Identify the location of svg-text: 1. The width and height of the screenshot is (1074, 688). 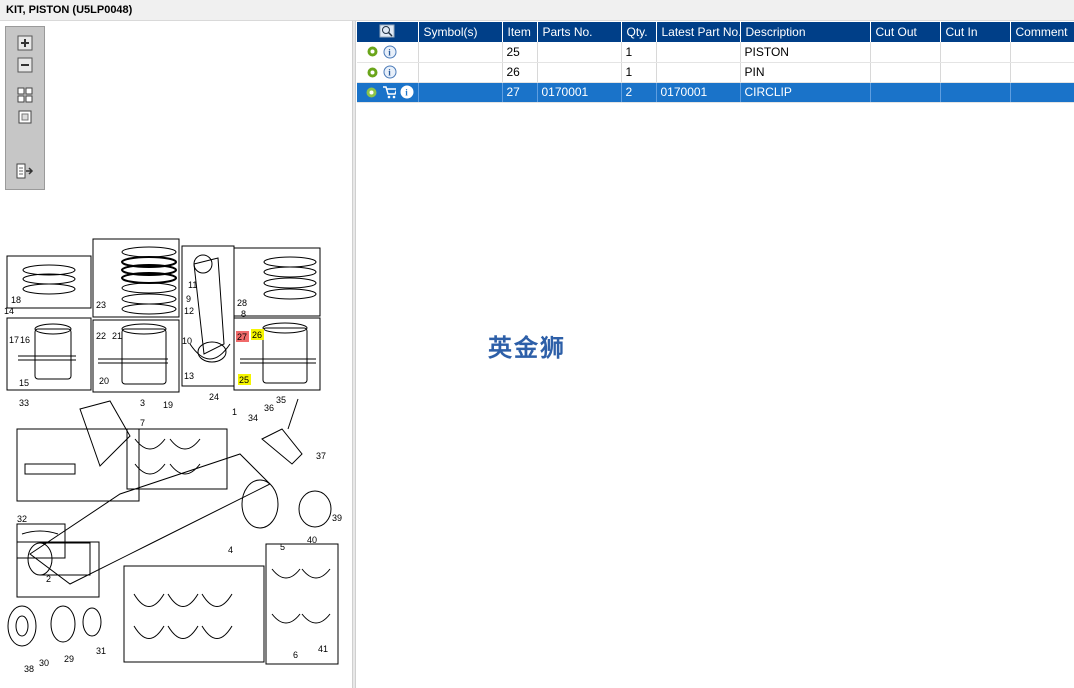
(234, 412).